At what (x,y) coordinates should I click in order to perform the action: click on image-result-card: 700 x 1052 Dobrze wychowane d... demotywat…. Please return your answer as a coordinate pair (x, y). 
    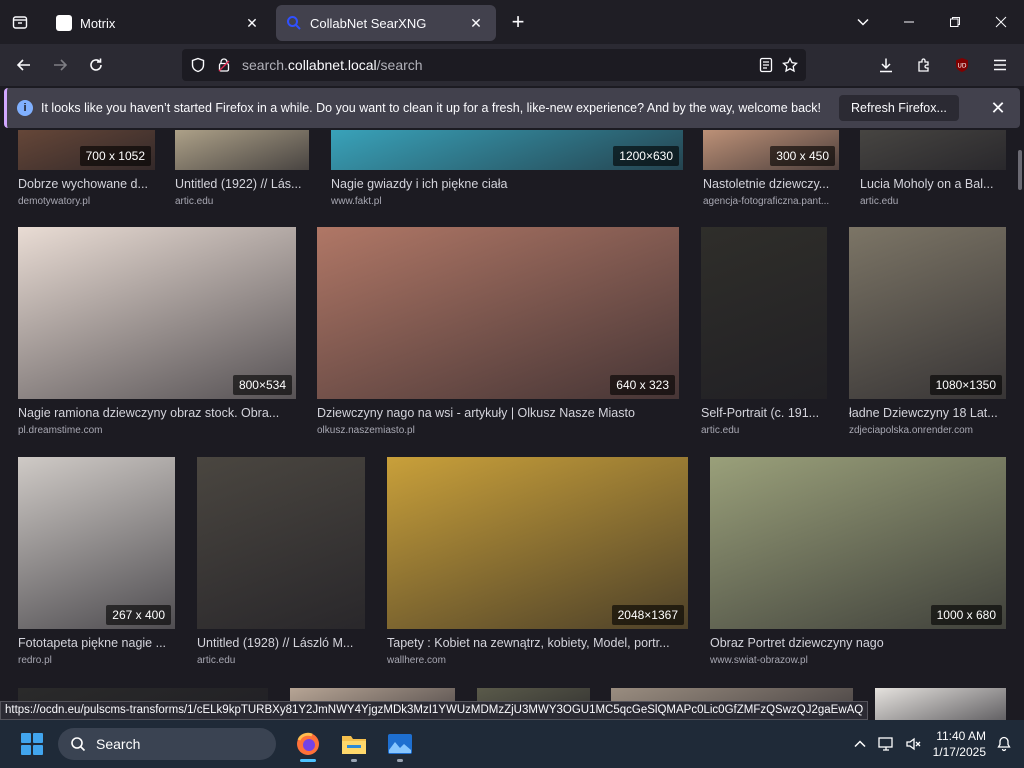
    Looking at the image, I should click on (86, 174).